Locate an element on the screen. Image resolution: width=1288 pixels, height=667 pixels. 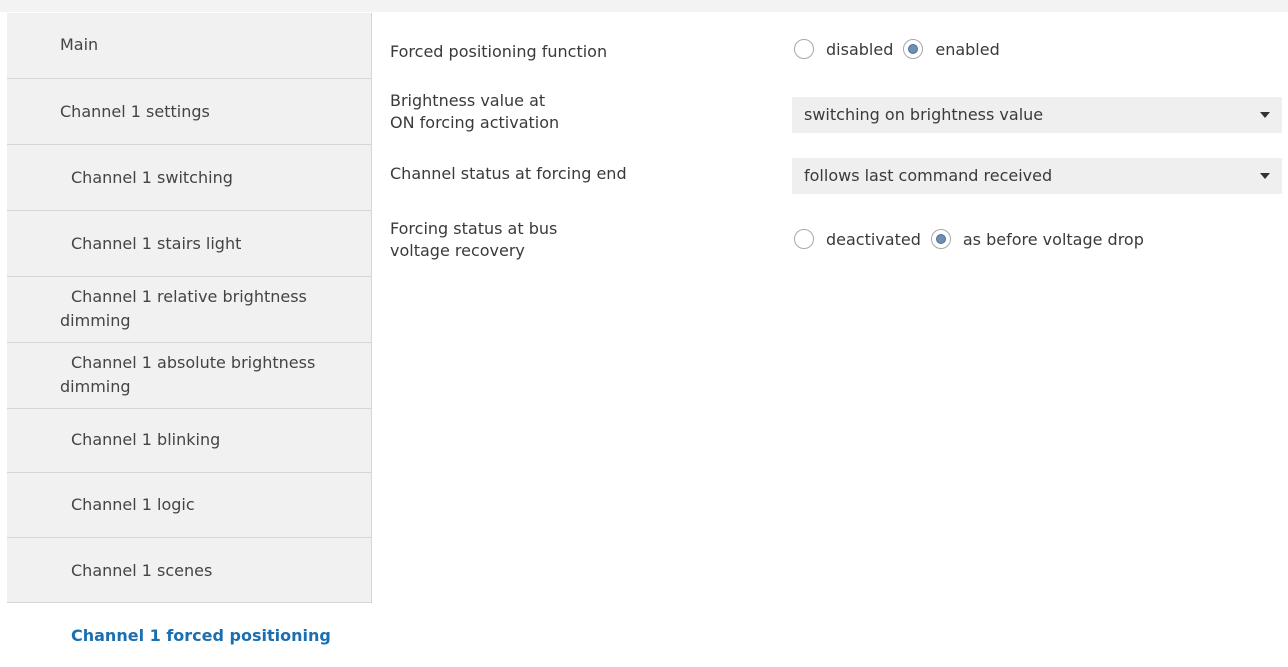
radio-label: deactivated is located at coordinates (873, 239).